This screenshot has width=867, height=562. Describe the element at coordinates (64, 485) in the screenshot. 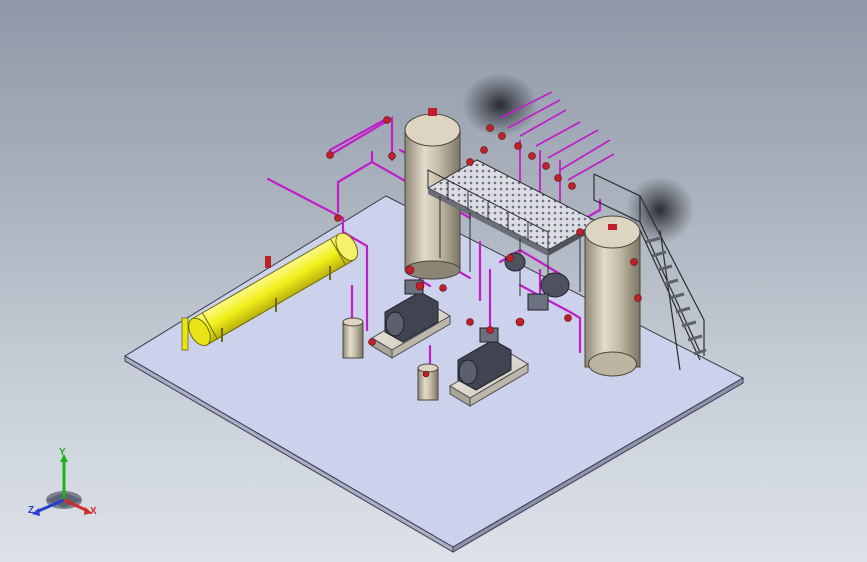

I see `axis-triad: Y Z X` at that location.